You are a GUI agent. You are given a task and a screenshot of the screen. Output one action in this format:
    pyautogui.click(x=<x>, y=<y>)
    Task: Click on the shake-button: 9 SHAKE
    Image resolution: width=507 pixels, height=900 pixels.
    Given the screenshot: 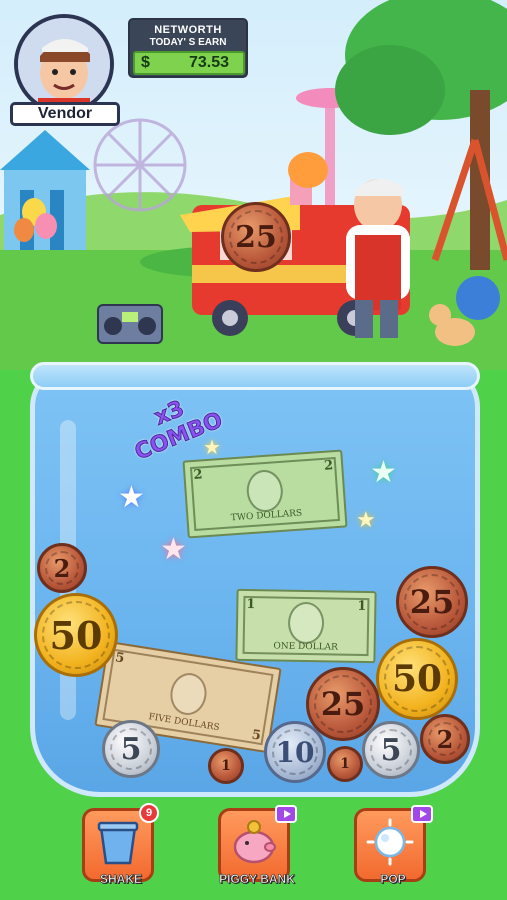 What is the action you would take?
    pyautogui.click(x=120, y=844)
    